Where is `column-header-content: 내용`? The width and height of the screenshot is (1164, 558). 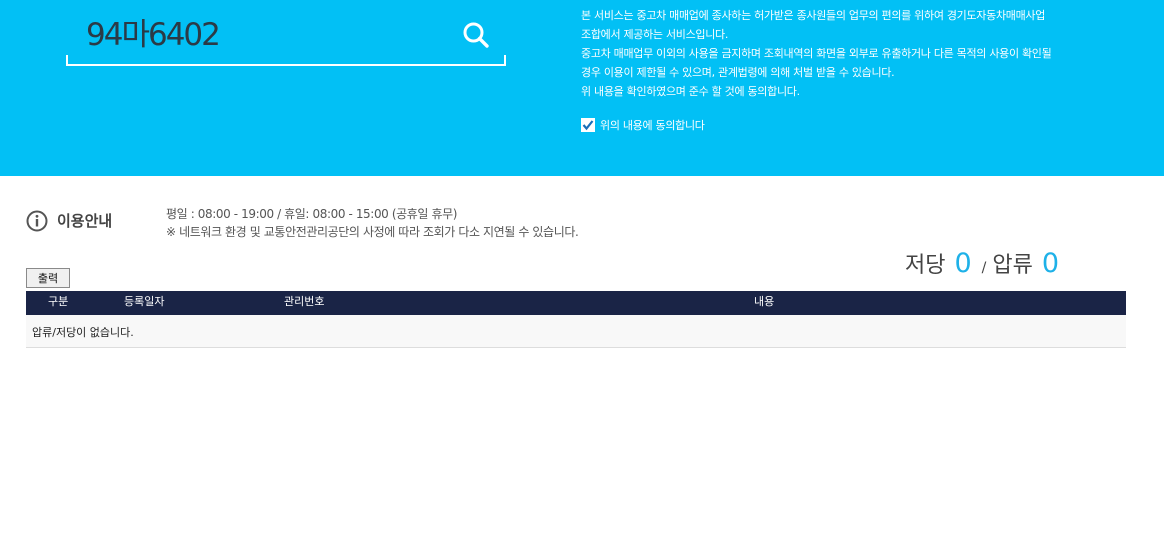
column-header-content: 내용 is located at coordinates (764, 301).